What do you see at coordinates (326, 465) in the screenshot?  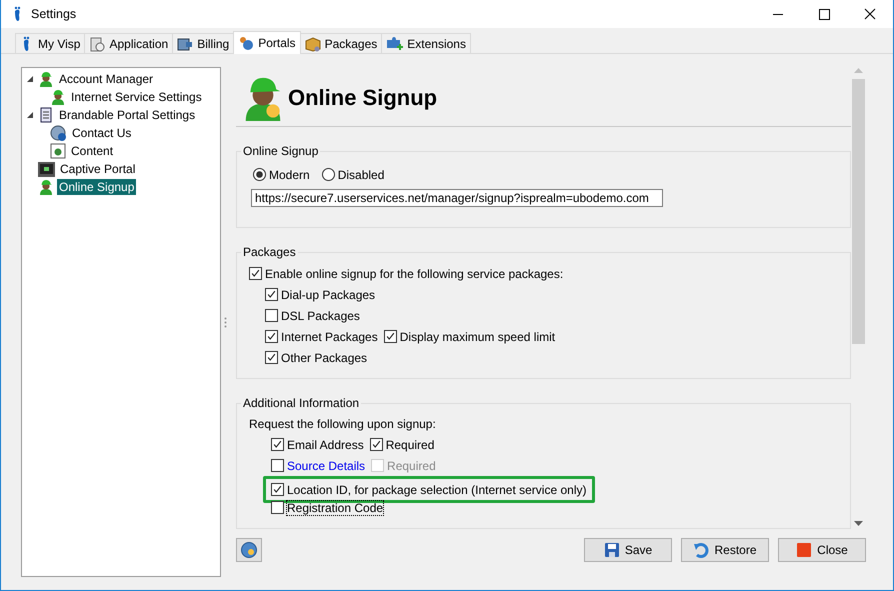 I see `link: Source Details` at bounding box center [326, 465].